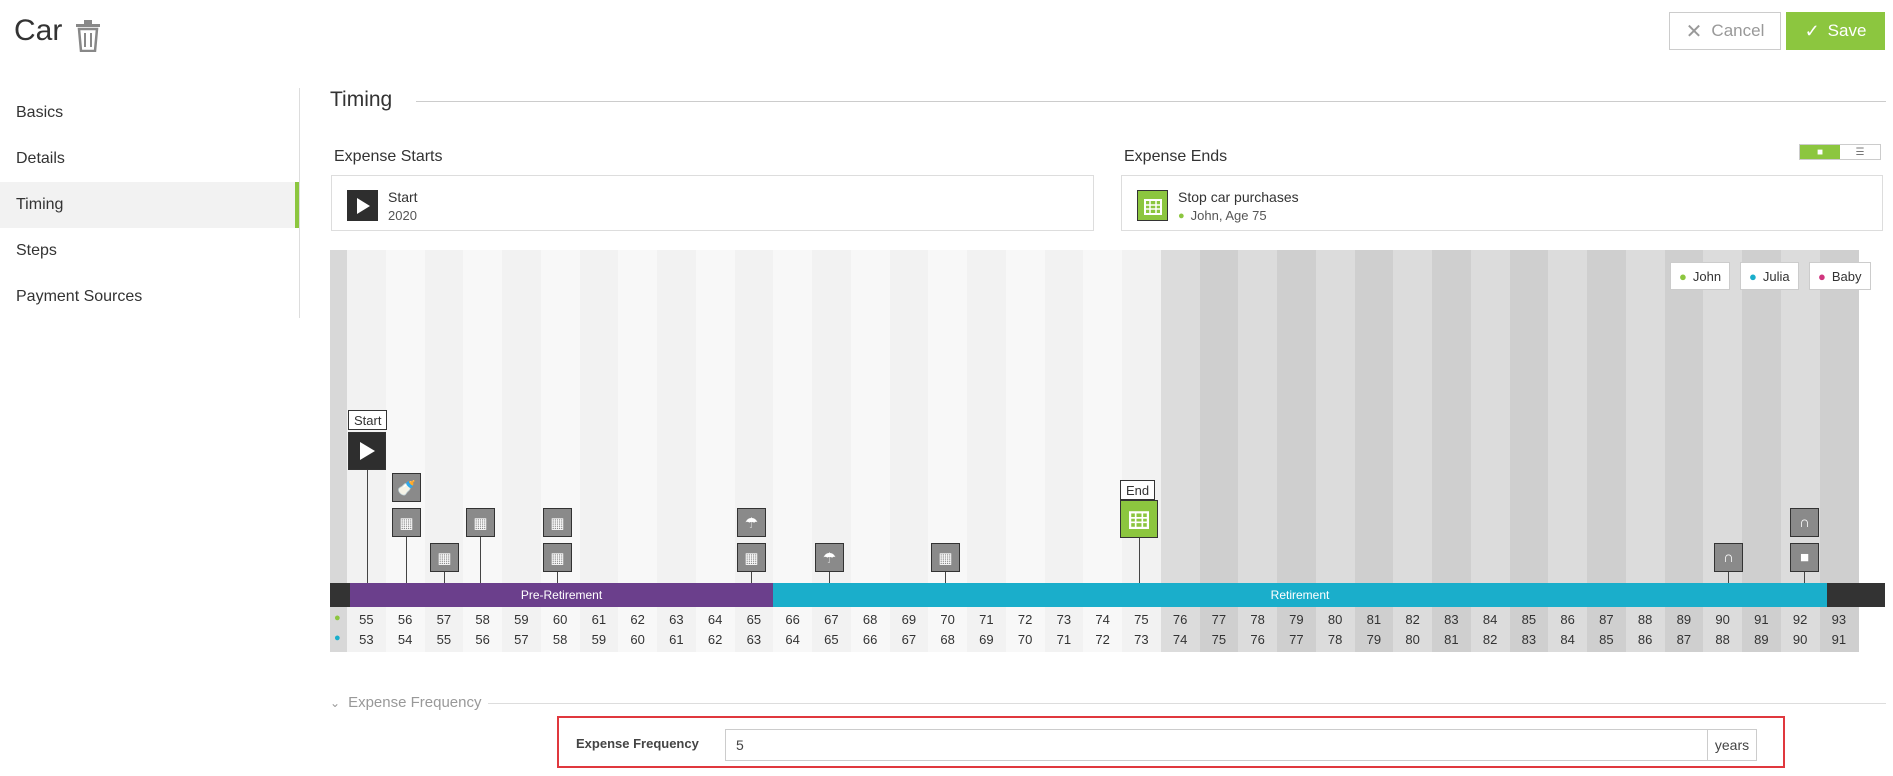 The width and height of the screenshot is (1893, 776). What do you see at coordinates (1732, 745) in the screenshot?
I see `frequency-unit: years` at bounding box center [1732, 745].